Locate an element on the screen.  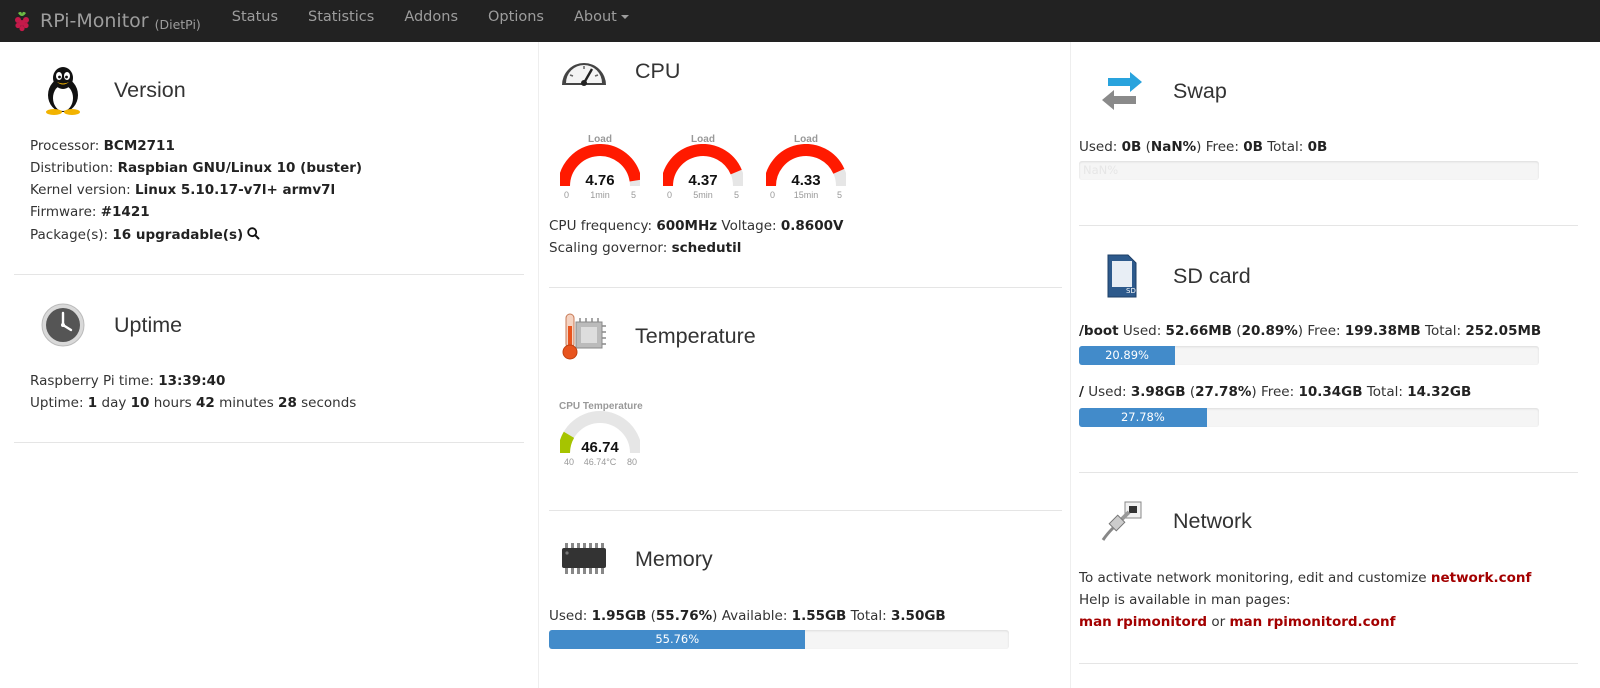
main-nav: Status Statistics Addons Options About is located at coordinates (430, 21).